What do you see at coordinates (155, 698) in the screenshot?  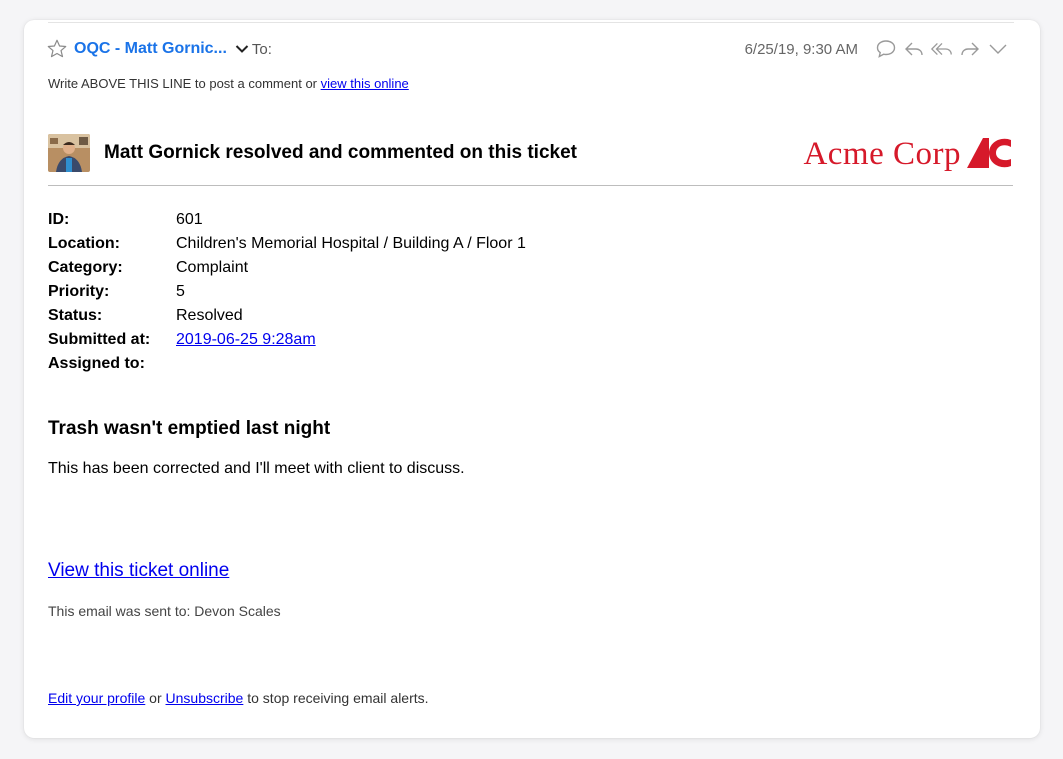 I see `footer-or-text: or` at bounding box center [155, 698].